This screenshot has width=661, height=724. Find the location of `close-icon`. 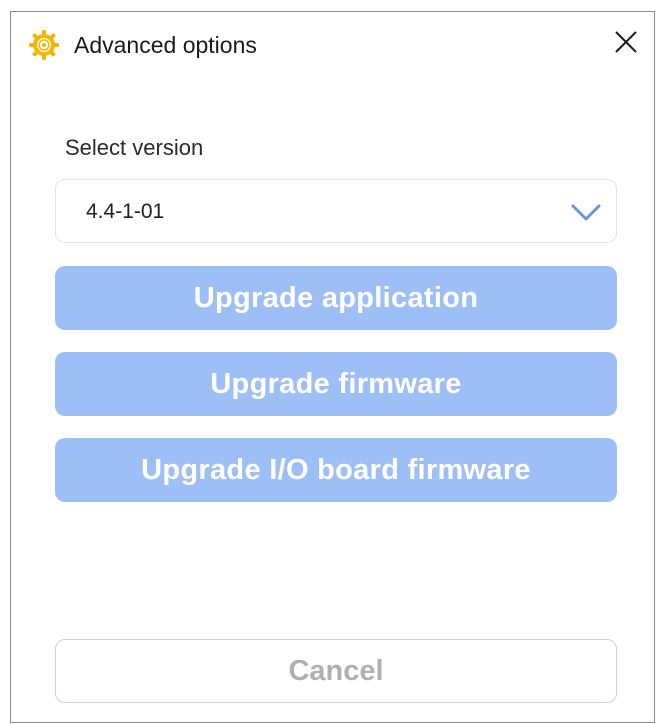

close-icon is located at coordinates (626, 44).